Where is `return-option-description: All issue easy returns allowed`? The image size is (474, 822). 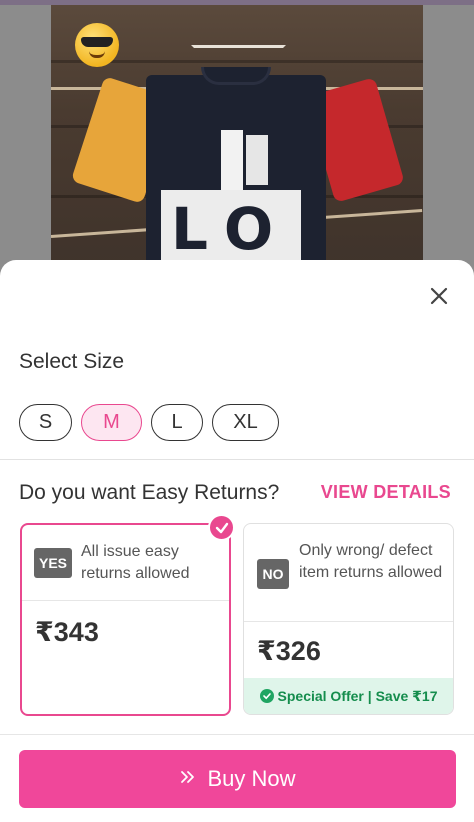 return-option-description: All issue easy returns allowed is located at coordinates (135, 562).